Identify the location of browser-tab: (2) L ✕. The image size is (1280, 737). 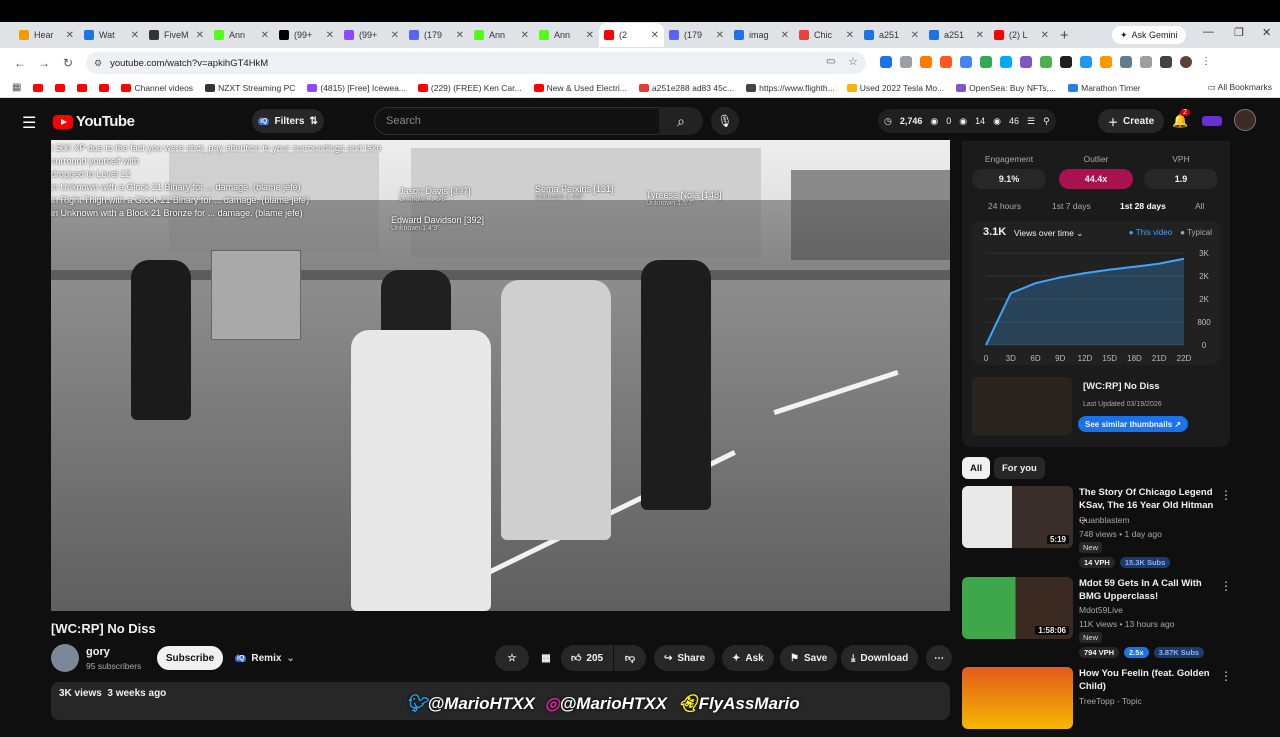
(1021, 35).